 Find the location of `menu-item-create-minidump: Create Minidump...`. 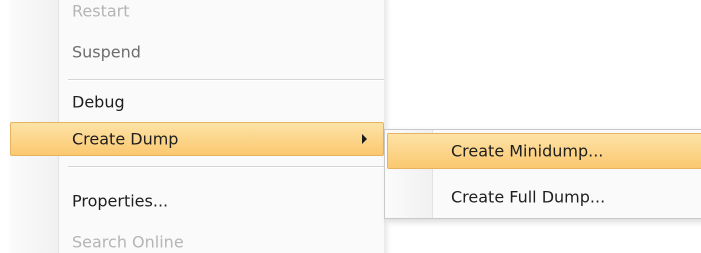

menu-item-create-minidump: Create Minidump... is located at coordinates (544, 151).